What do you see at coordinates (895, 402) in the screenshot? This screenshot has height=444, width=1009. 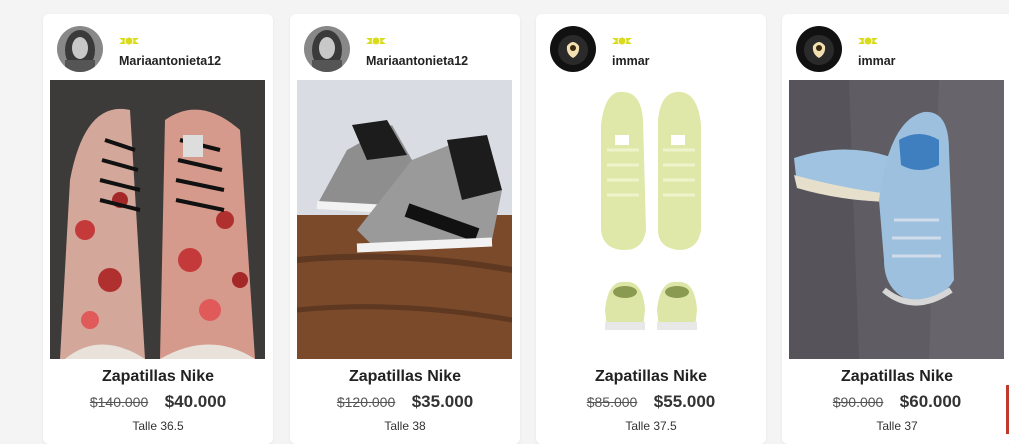 I see `price-row: $90.000 $60.000` at bounding box center [895, 402].